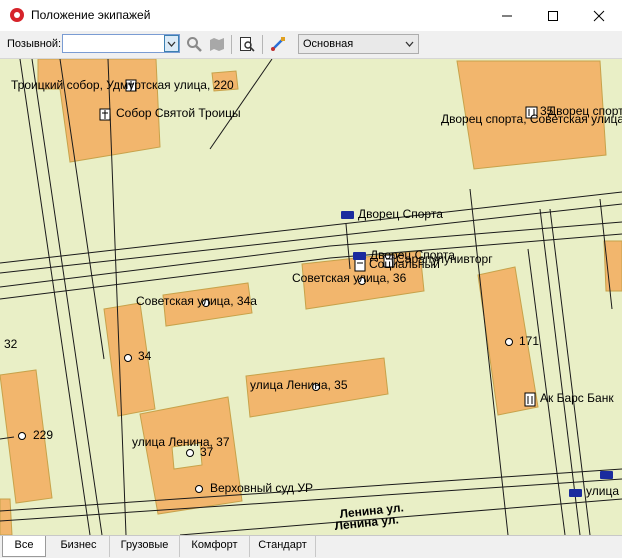 The height and width of the screenshot is (558, 622). What do you see at coordinates (178, 113) in the screenshot?
I see `map-label: Собор Святой Троицы` at bounding box center [178, 113].